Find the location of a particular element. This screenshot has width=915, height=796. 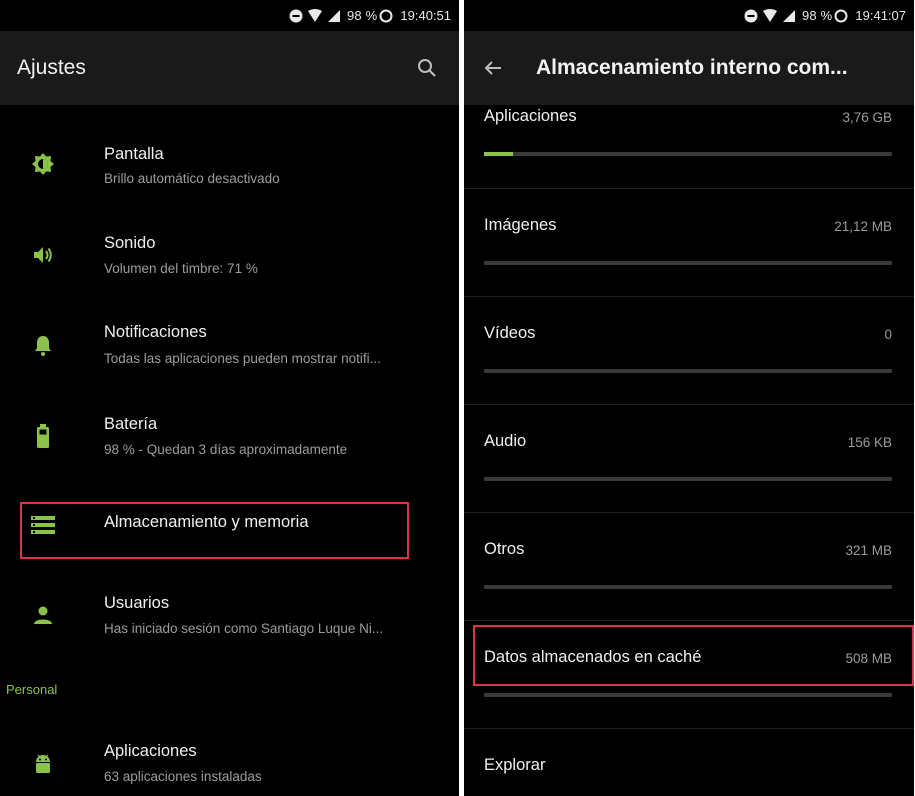

volume-icon is located at coordinates (43, 255).